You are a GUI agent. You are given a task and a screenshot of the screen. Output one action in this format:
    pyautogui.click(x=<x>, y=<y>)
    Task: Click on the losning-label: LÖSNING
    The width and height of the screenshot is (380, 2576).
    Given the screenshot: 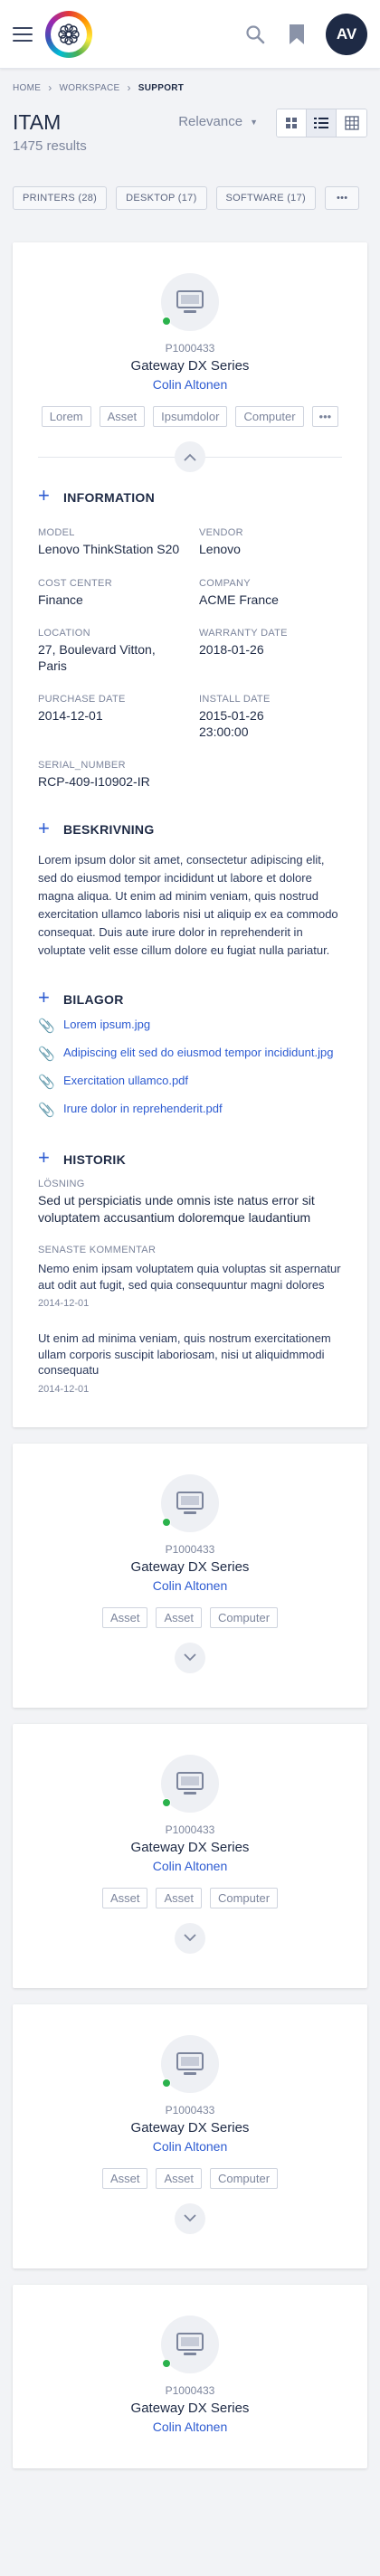 What is the action you would take?
    pyautogui.click(x=62, y=1184)
    